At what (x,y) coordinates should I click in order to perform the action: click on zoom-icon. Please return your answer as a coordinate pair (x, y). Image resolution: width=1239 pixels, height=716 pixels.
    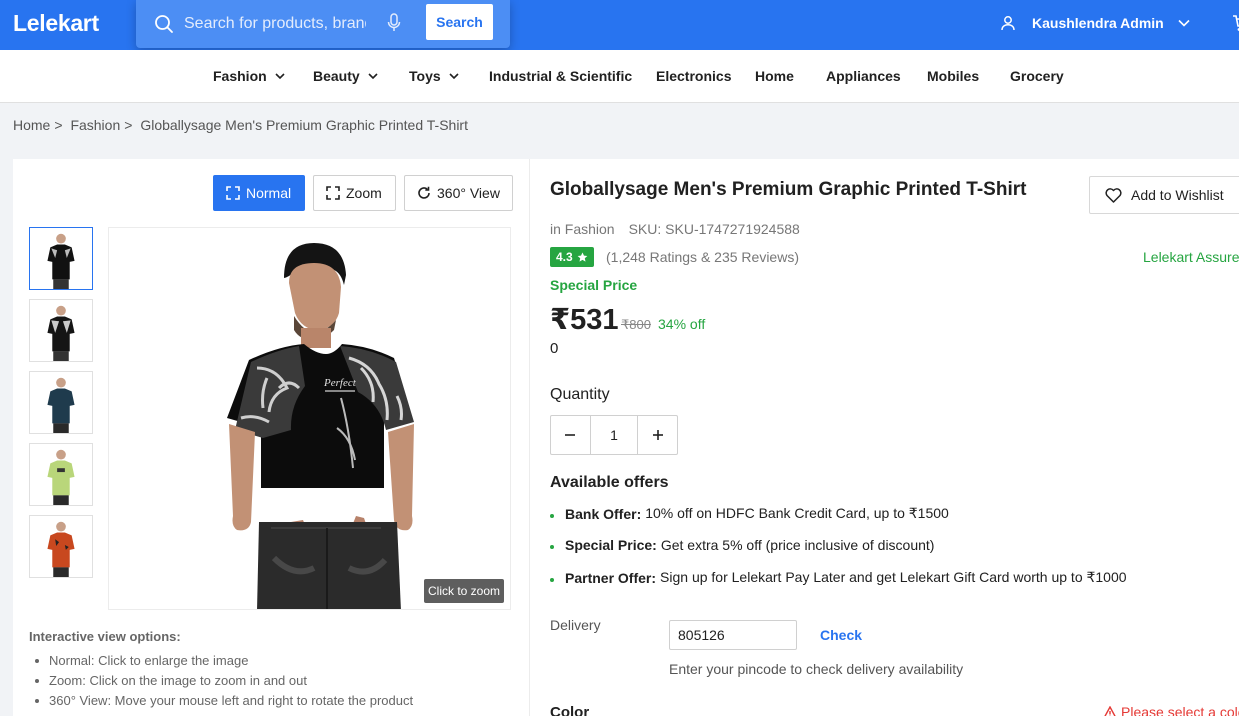
    Looking at the image, I should click on (333, 193).